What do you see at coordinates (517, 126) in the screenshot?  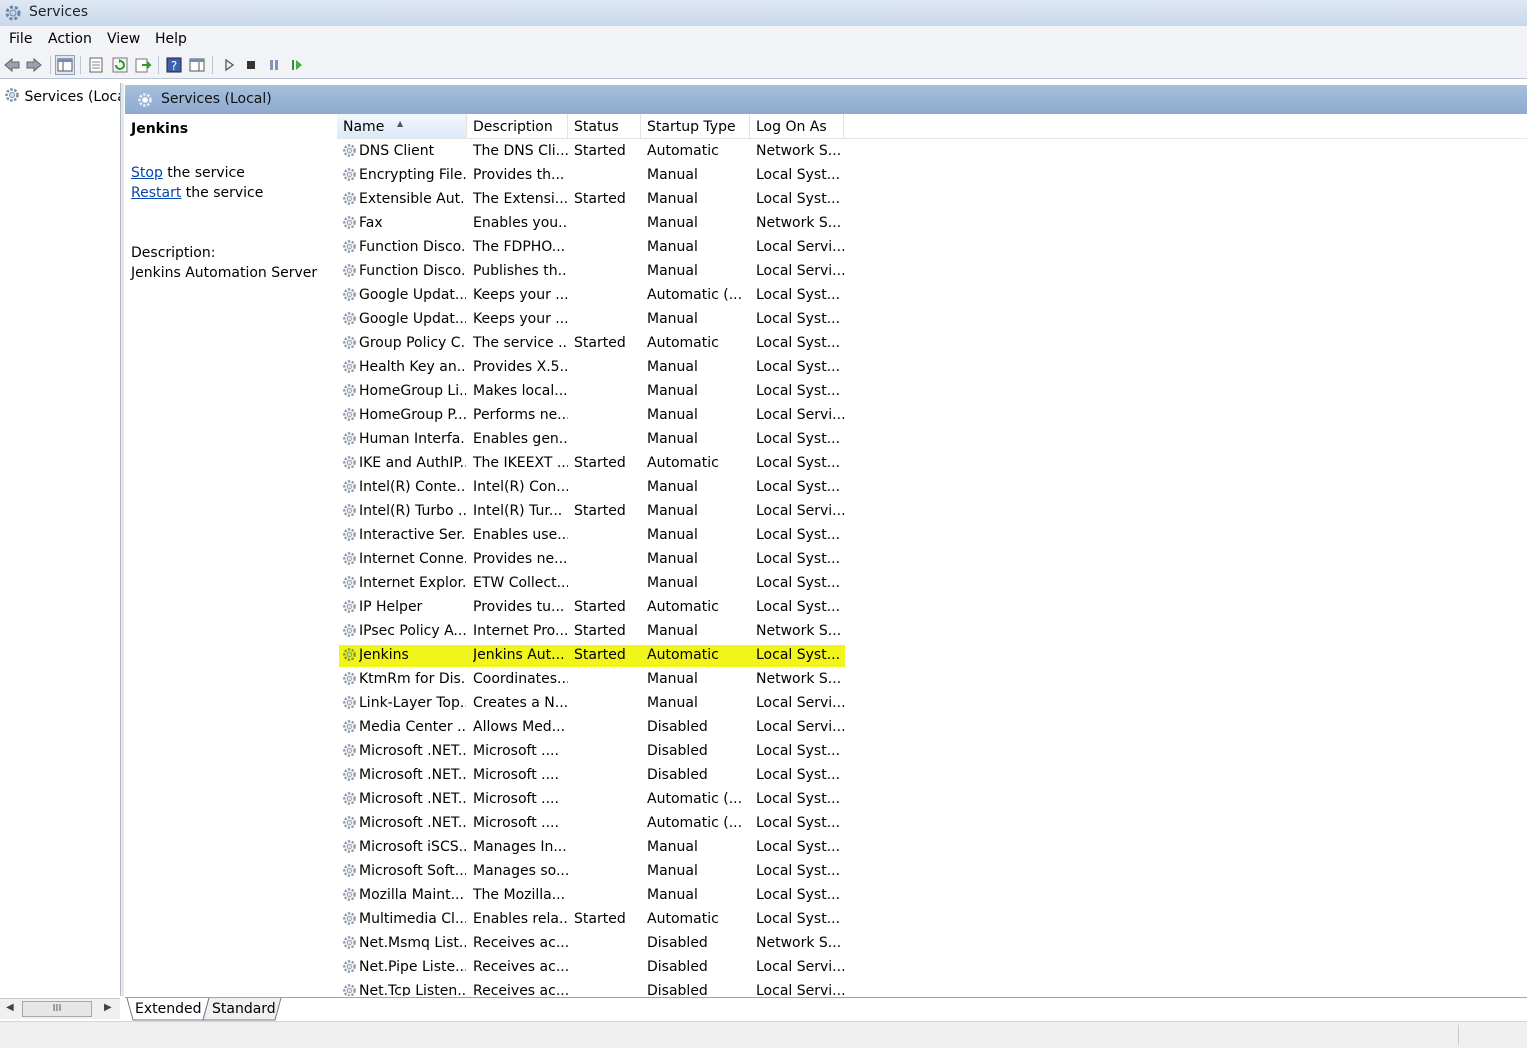 I see `column-header-description: Description` at bounding box center [517, 126].